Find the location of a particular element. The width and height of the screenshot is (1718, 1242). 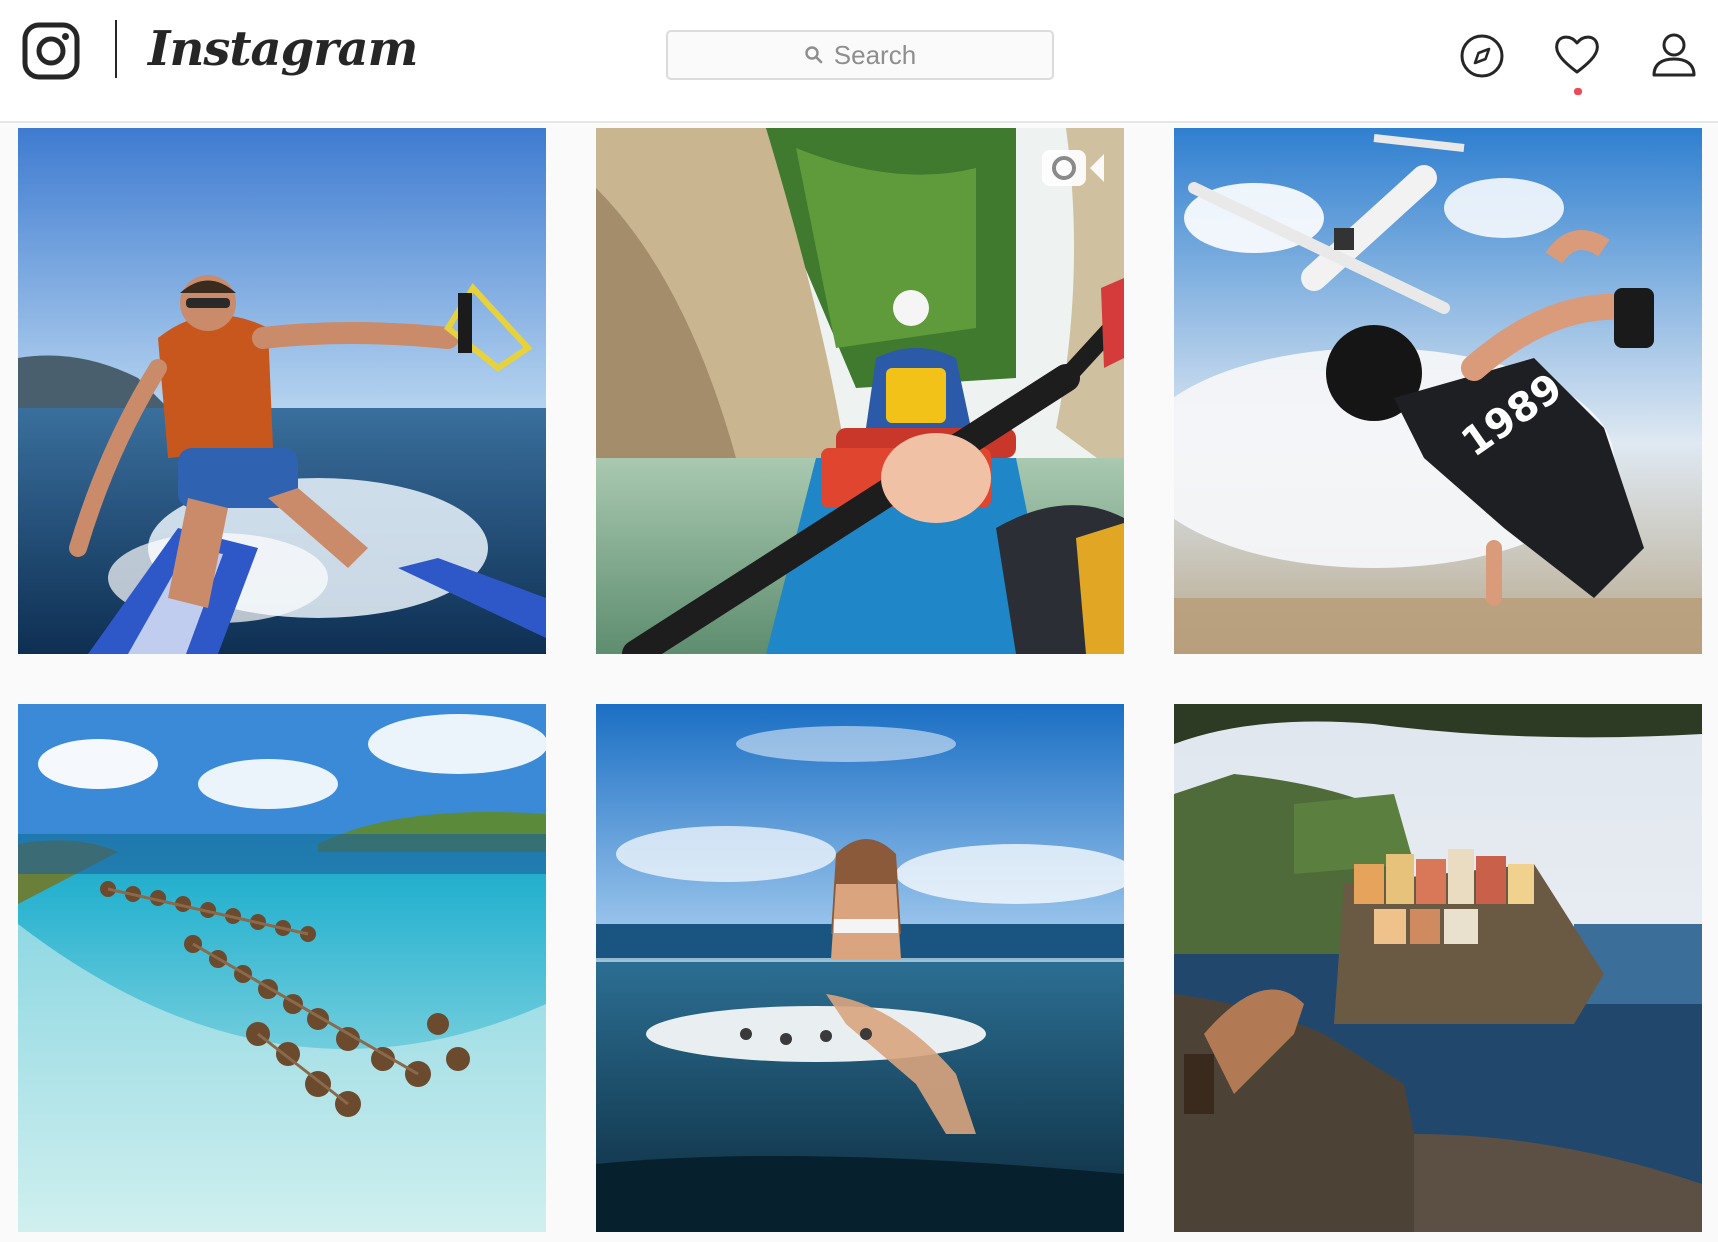

post-image: 1989 is located at coordinates (1438, 391).